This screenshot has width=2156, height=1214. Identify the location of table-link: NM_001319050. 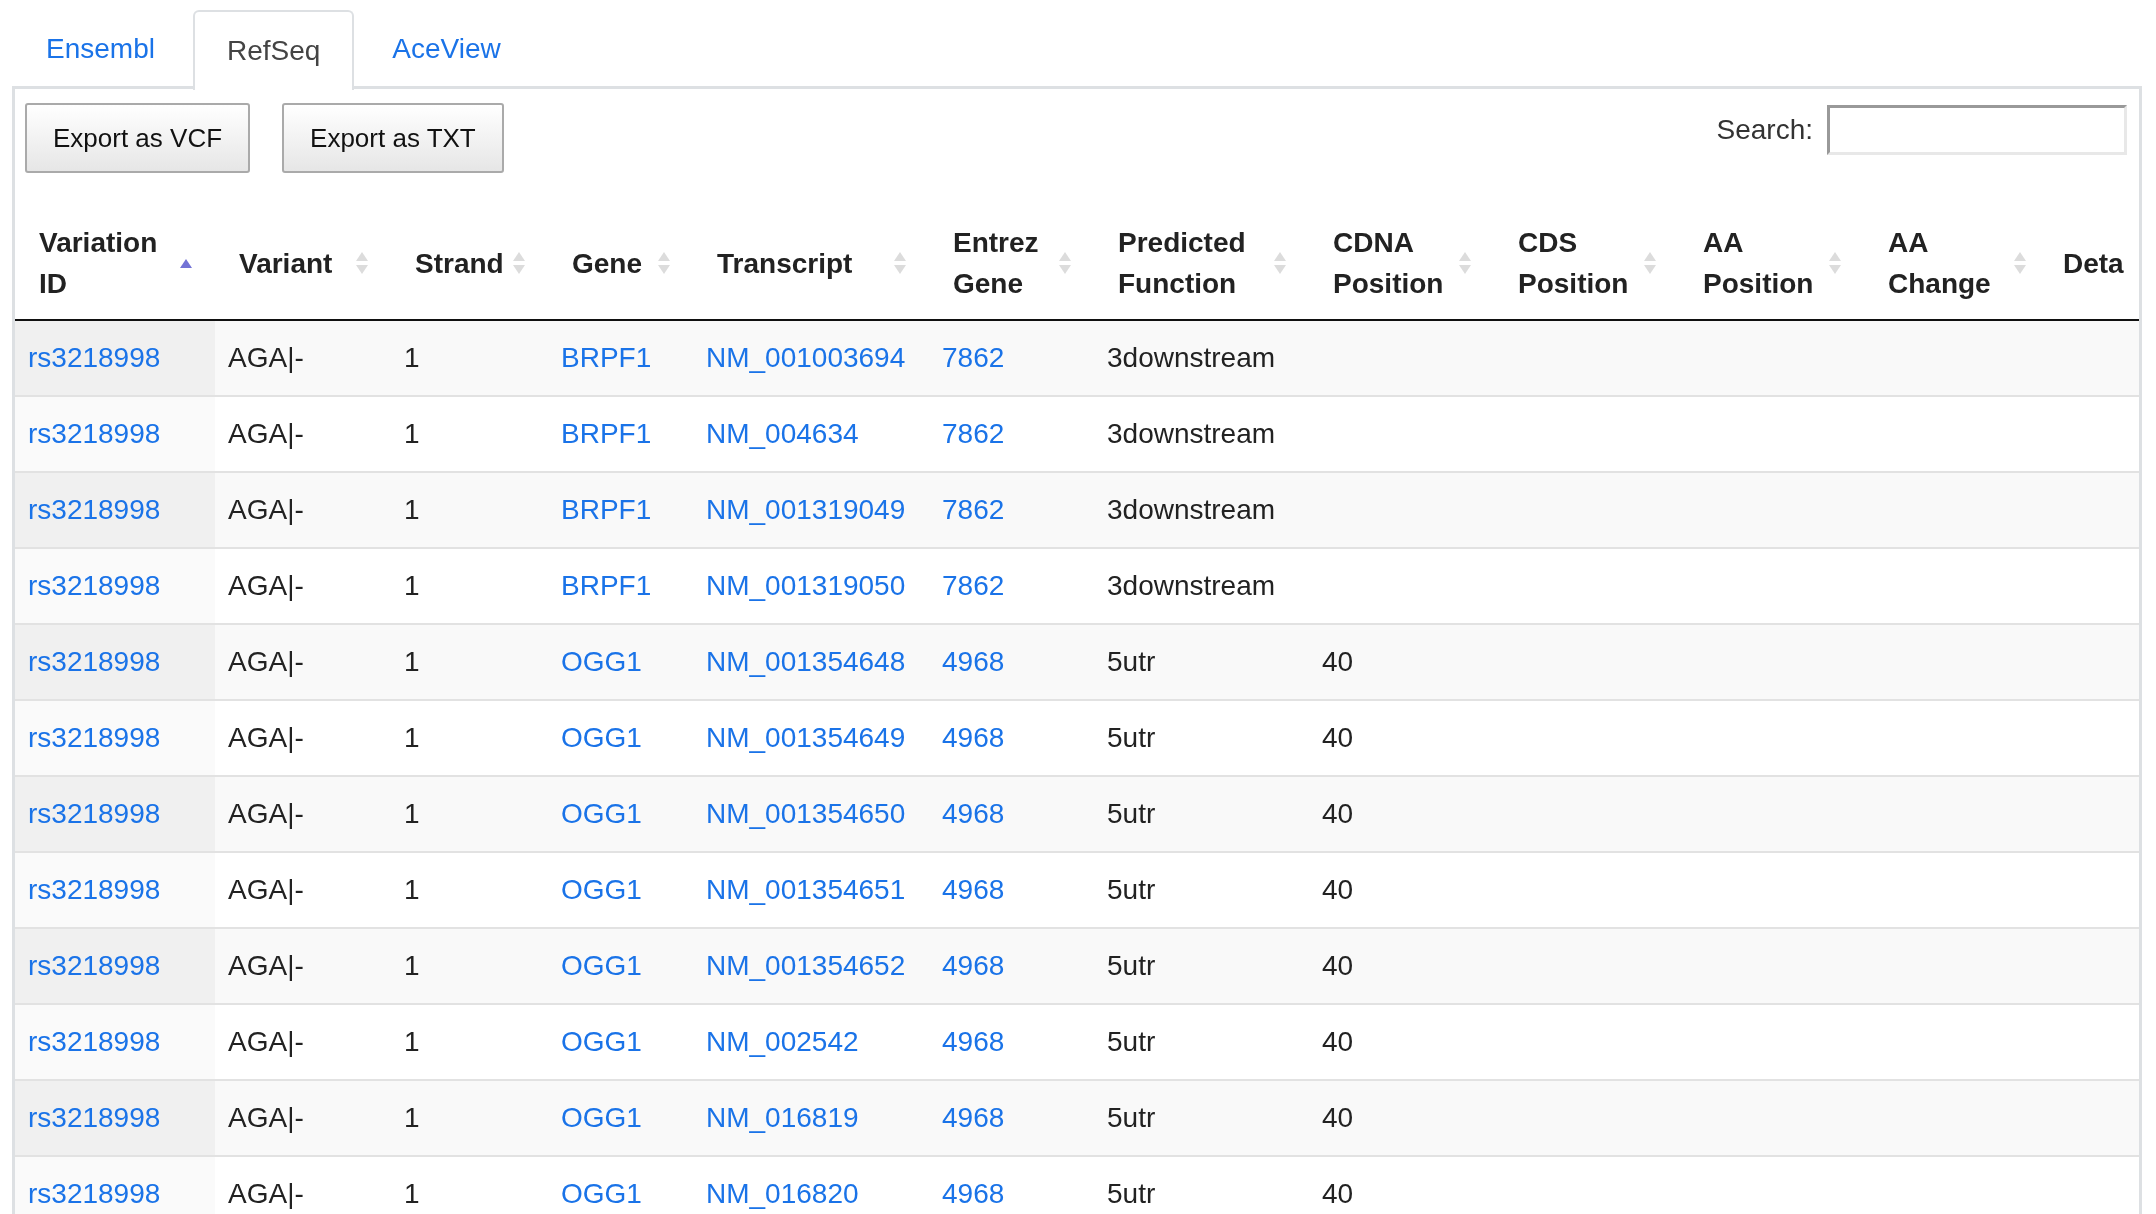
(806, 585).